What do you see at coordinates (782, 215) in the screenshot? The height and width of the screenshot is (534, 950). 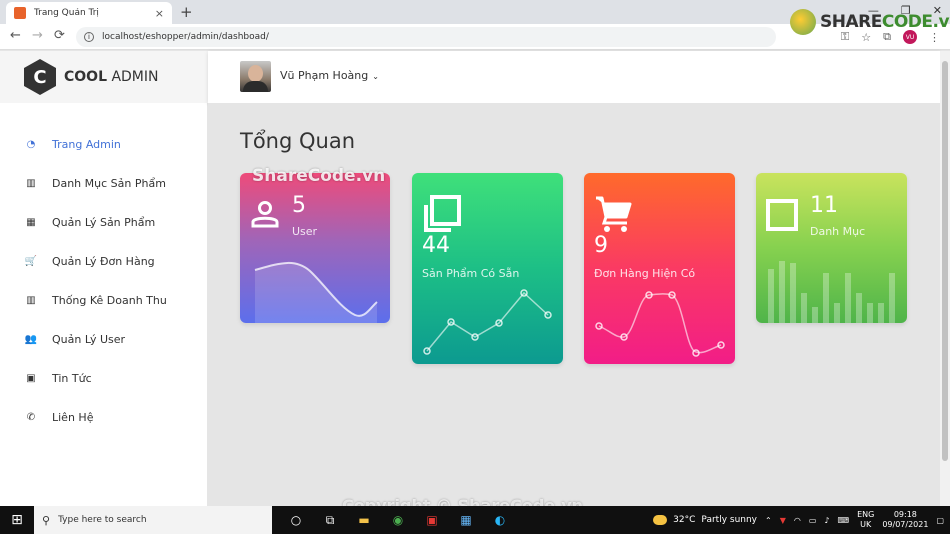 I see `square-icon` at bounding box center [782, 215].